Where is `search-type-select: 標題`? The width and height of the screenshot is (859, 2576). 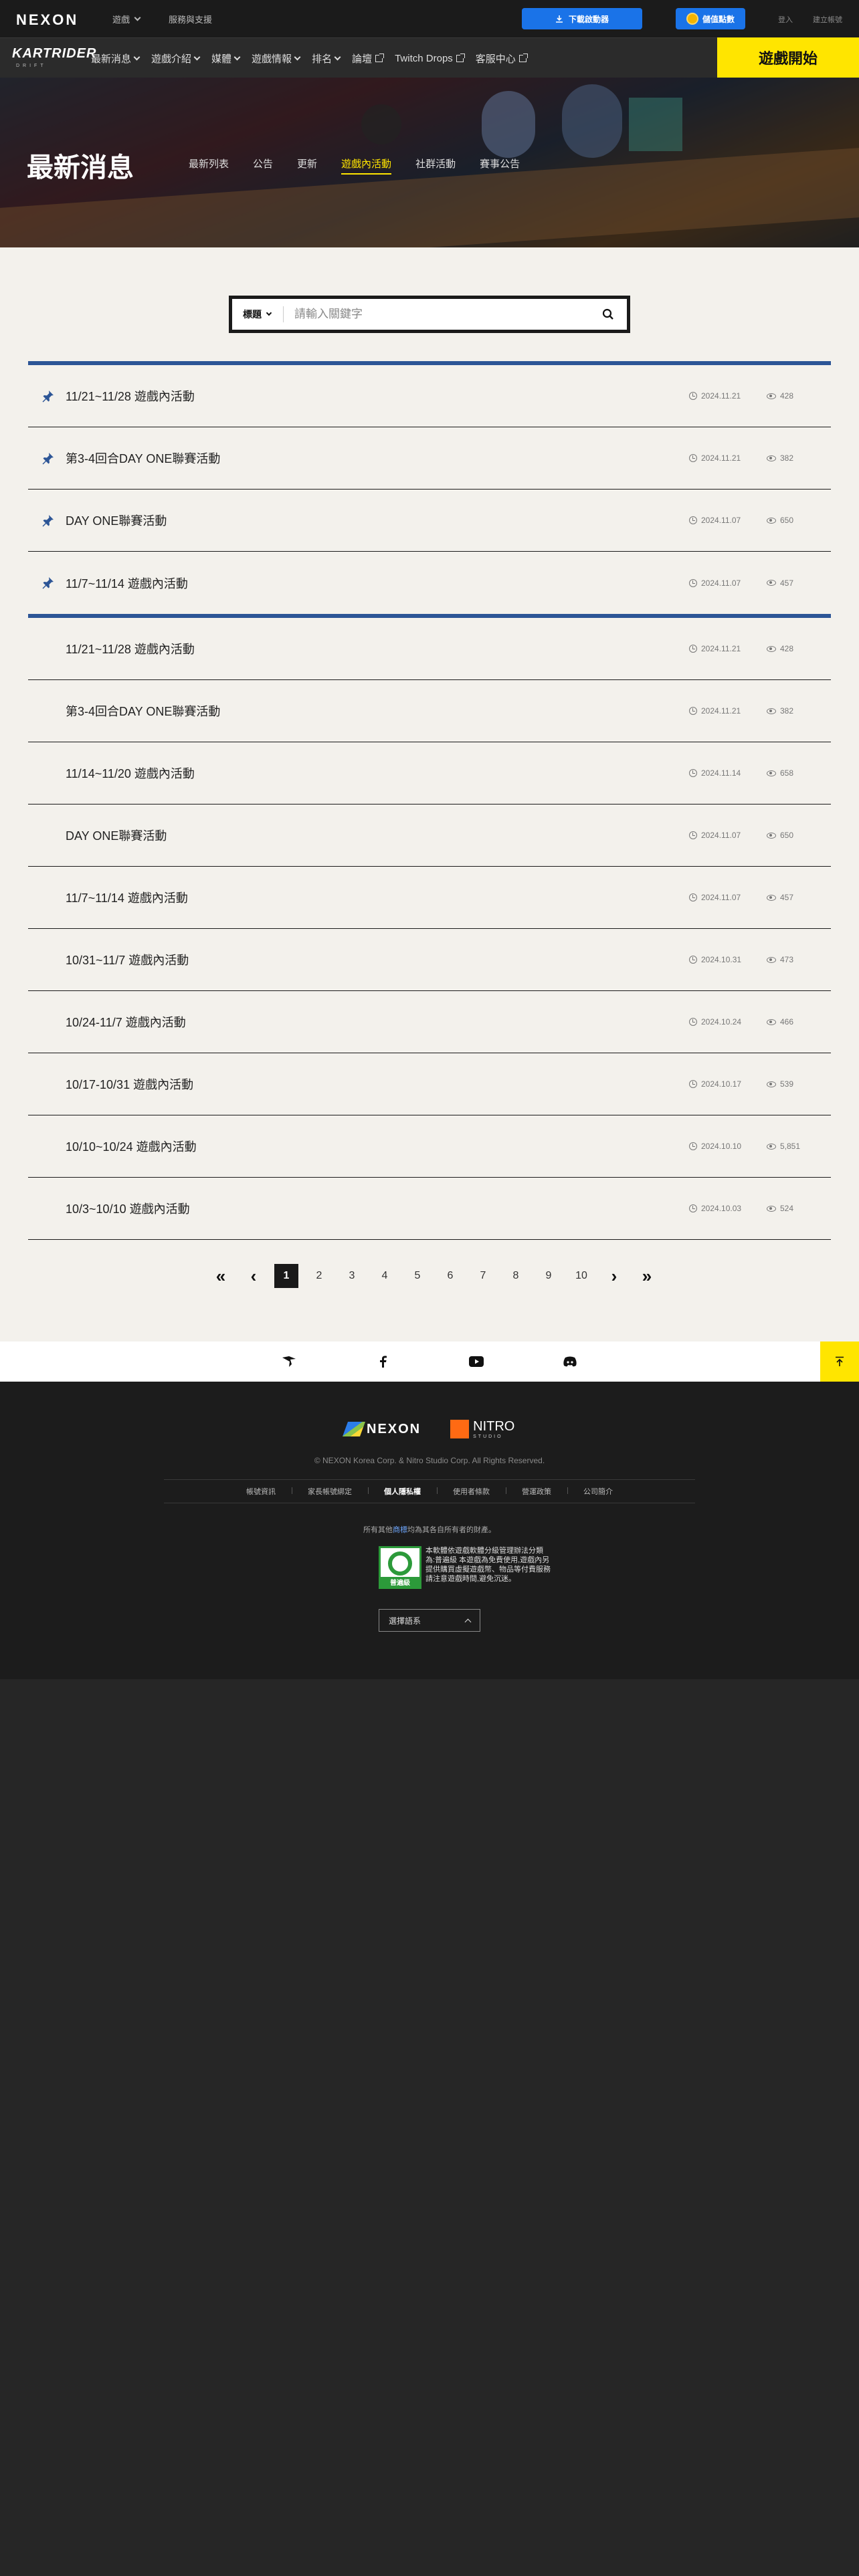
search-type-select: 標題 is located at coordinates (258, 314).